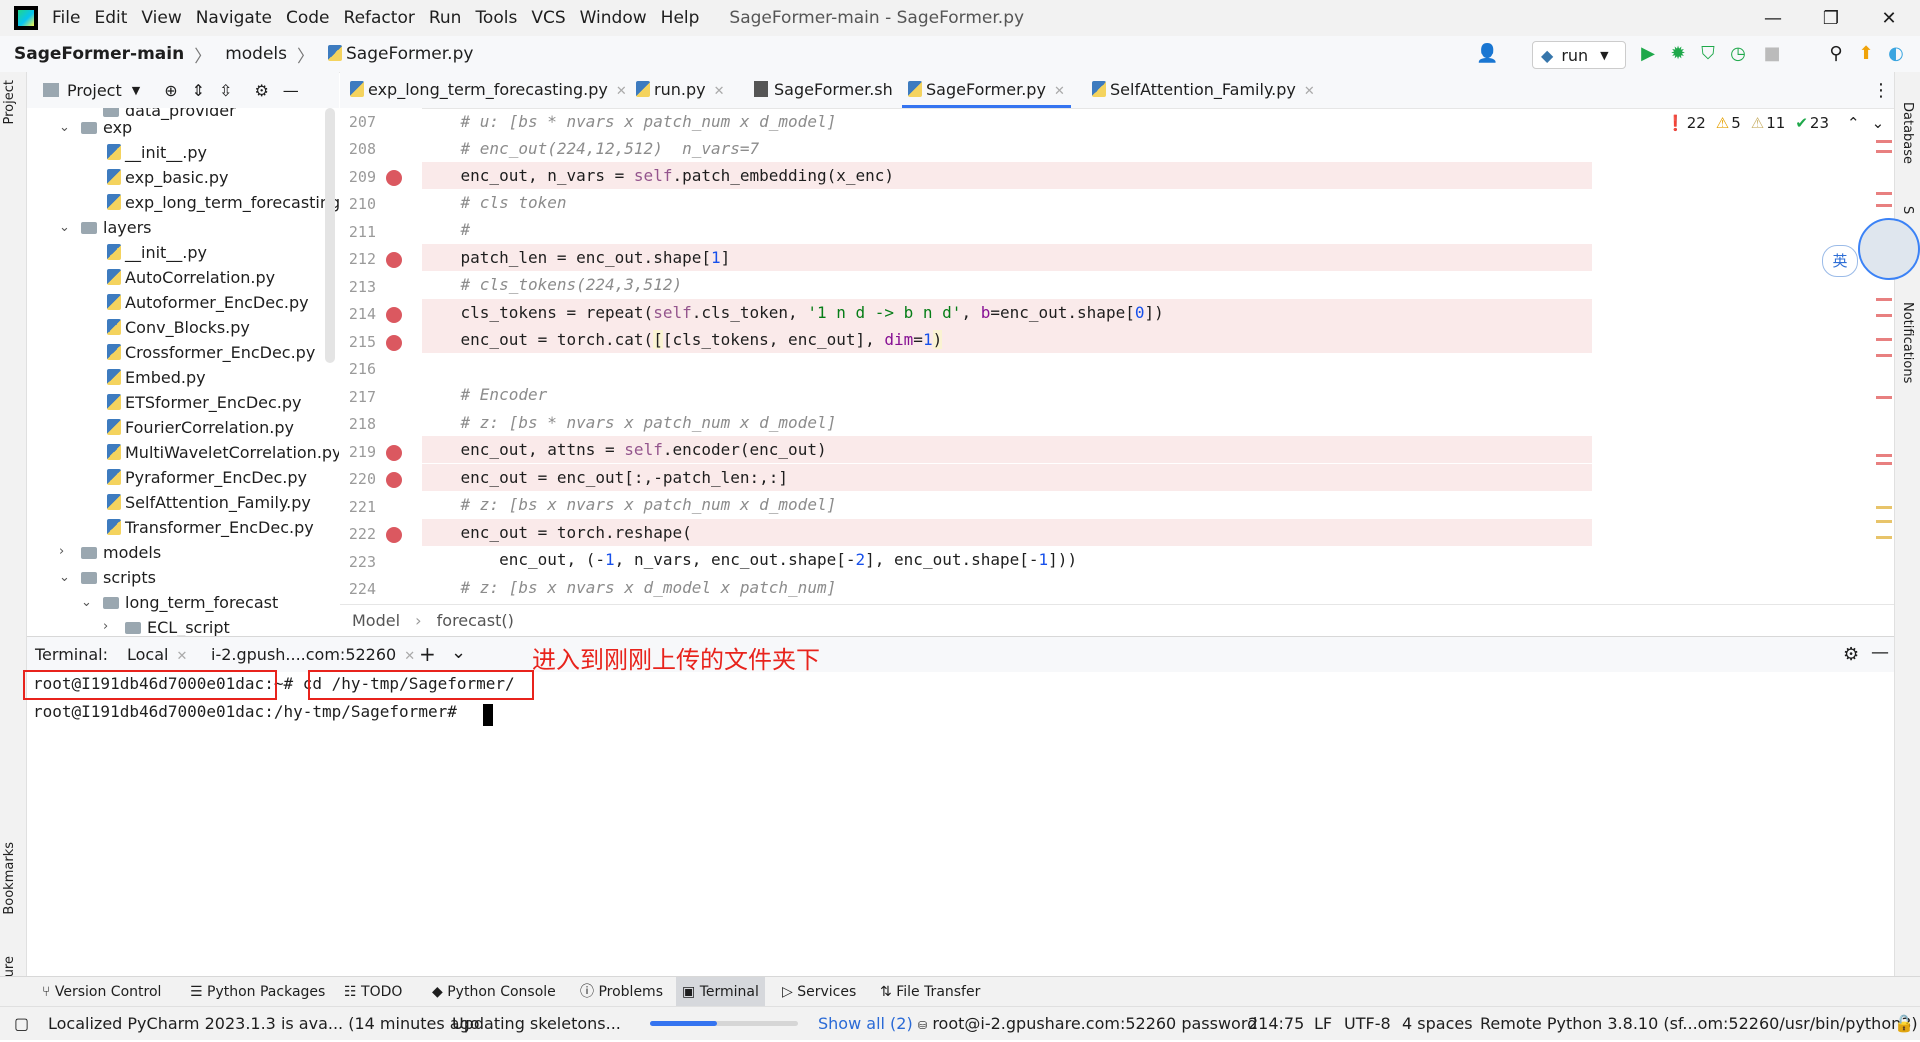 This screenshot has height=1042, width=1920. What do you see at coordinates (207, 477) in the screenshot?
I see `tree-item-file: Pyraformer_EncDec.py` at bounding box center [207, 477].